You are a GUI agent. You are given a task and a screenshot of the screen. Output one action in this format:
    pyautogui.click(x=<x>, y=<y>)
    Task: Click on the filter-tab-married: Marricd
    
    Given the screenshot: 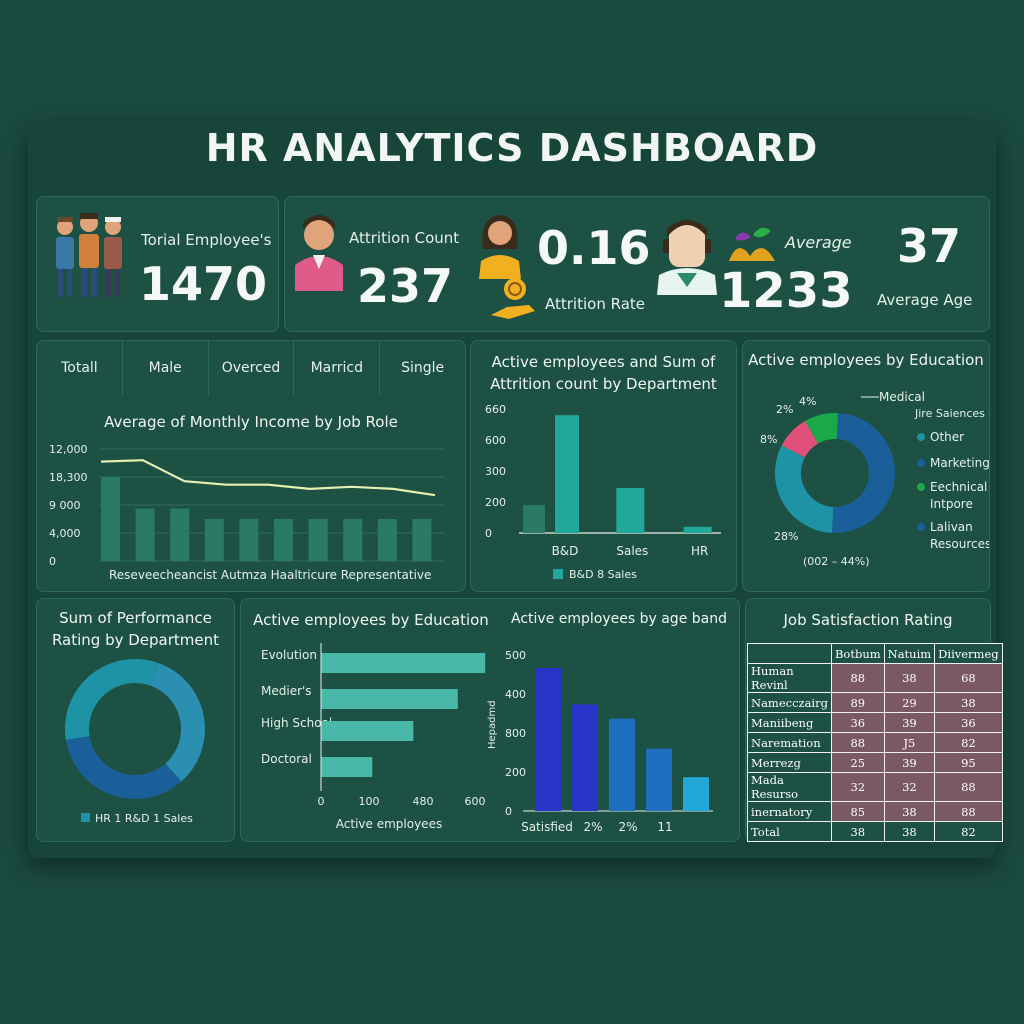 What is the action you would take?
    pyautogui.click(x=337, y=368)
    